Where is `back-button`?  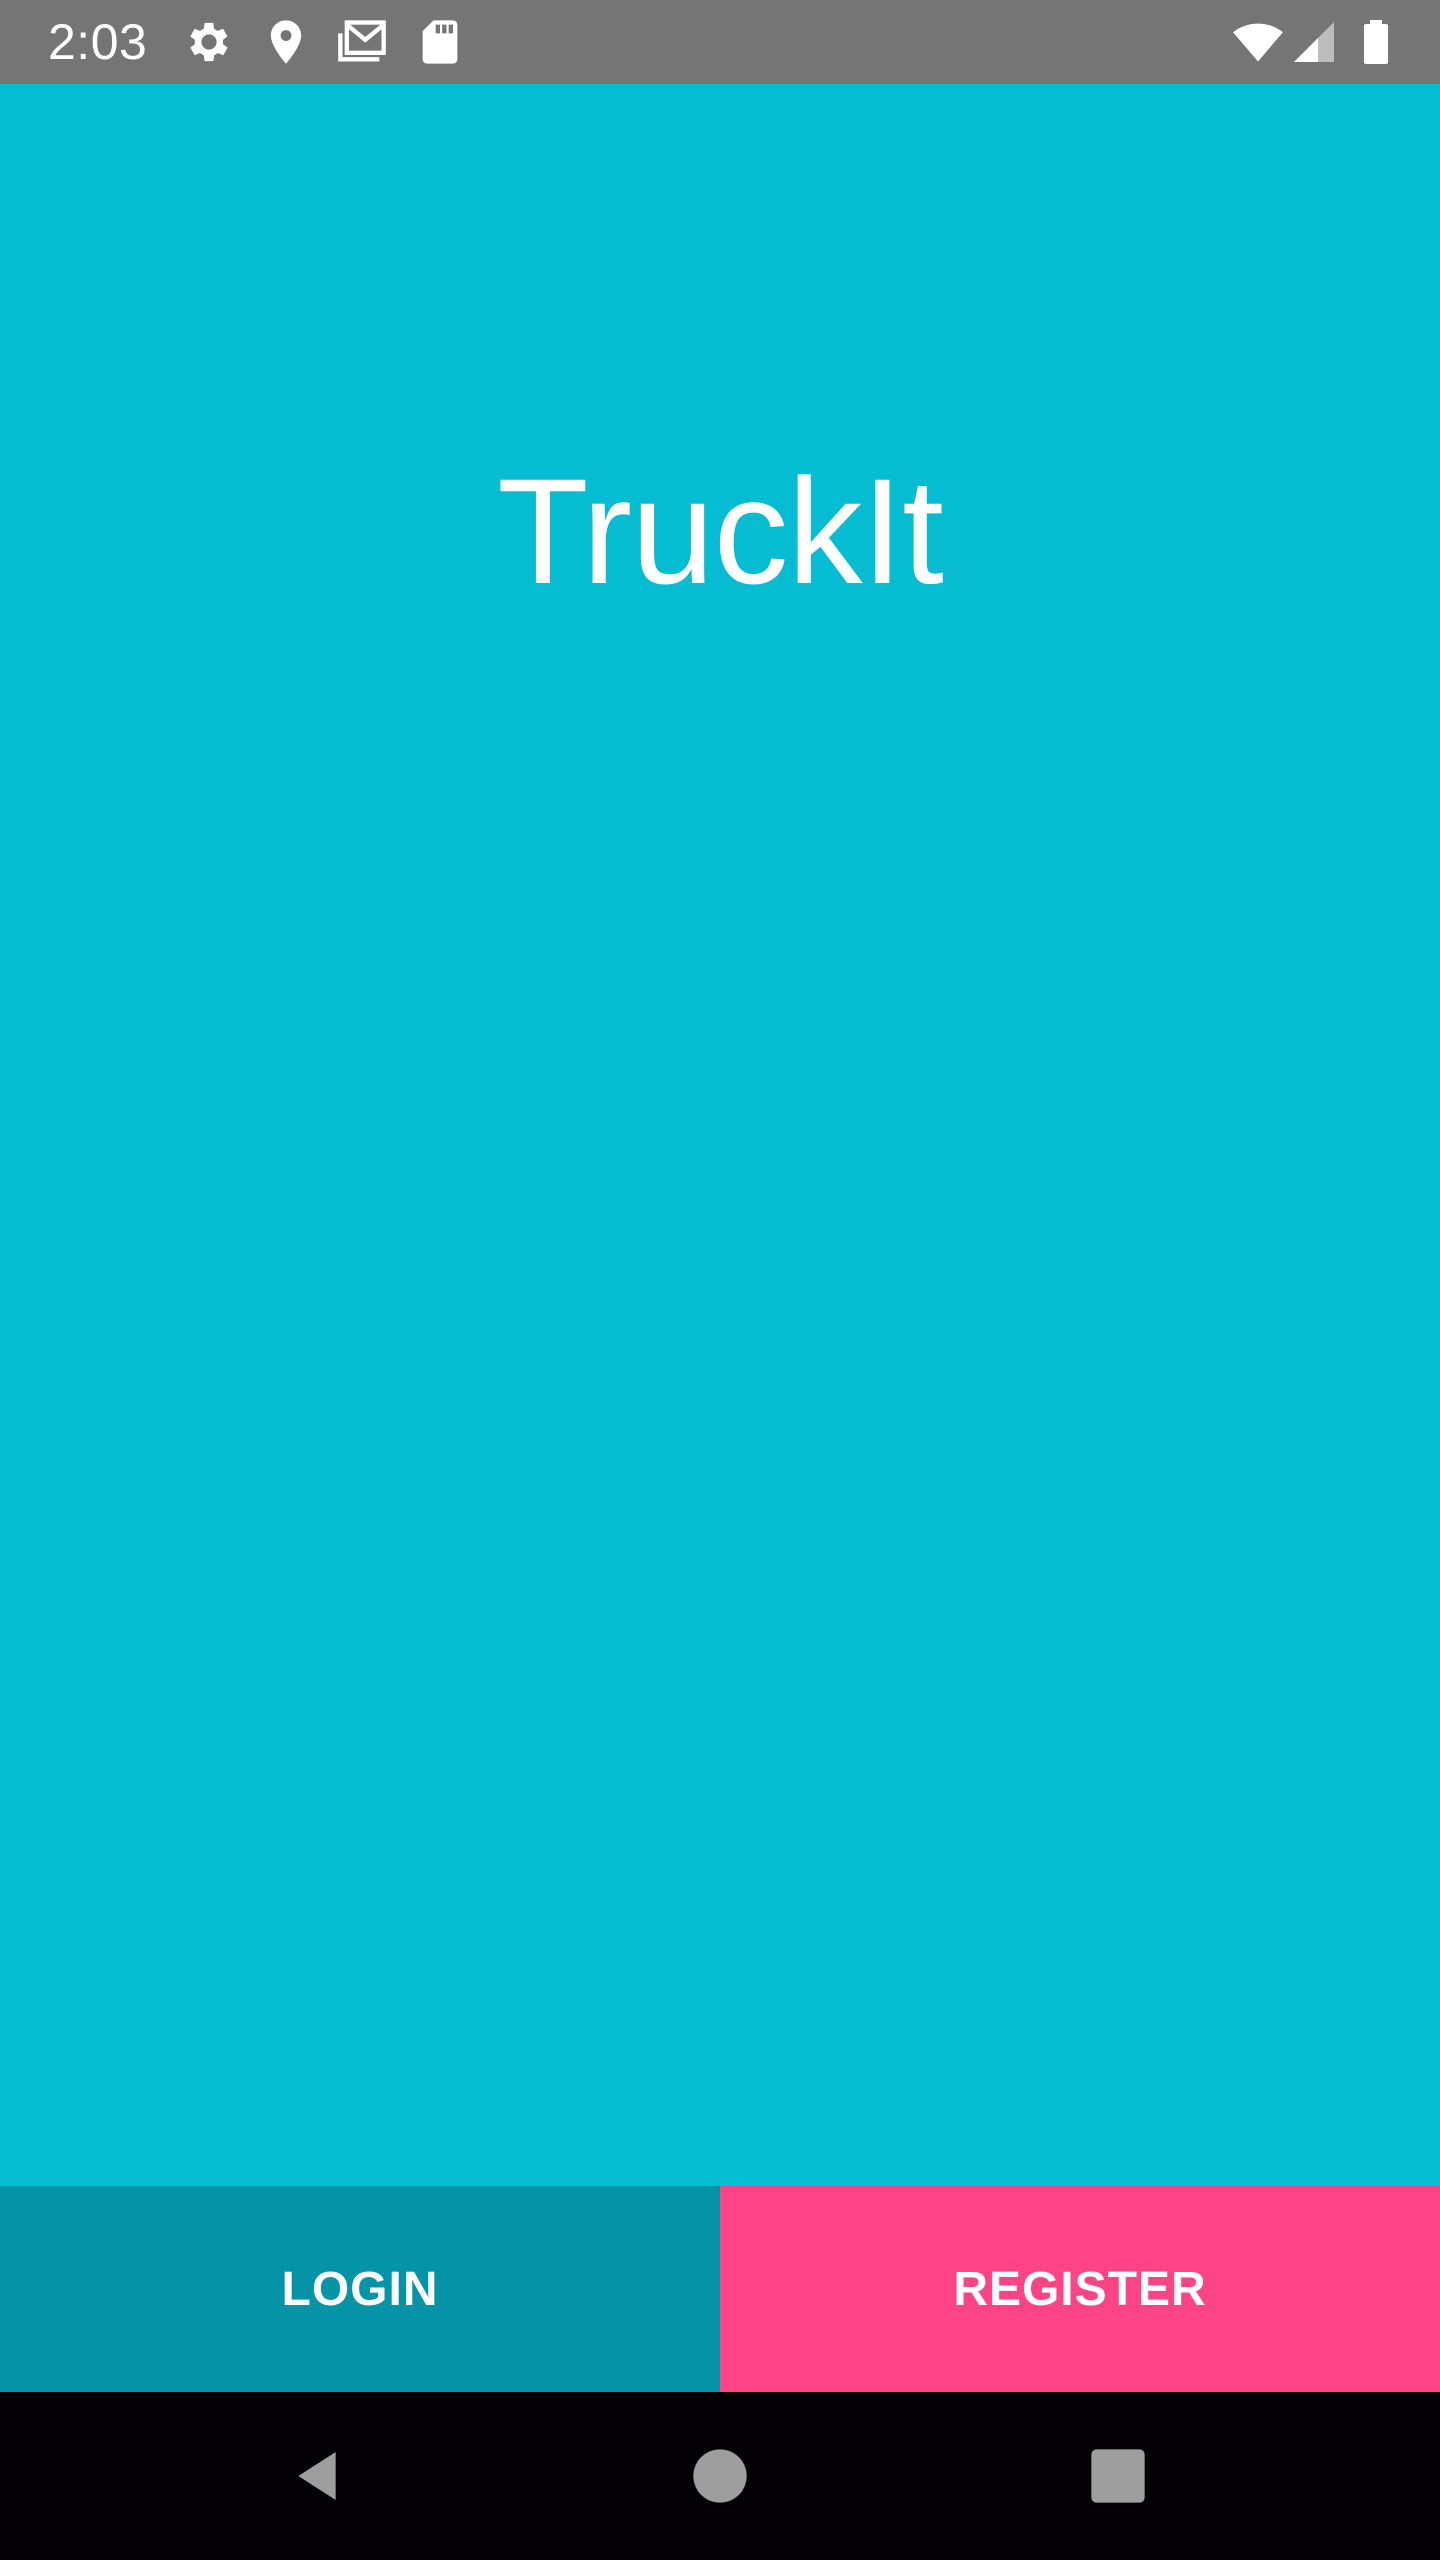 back-button is located at coordinates (317, 2476).